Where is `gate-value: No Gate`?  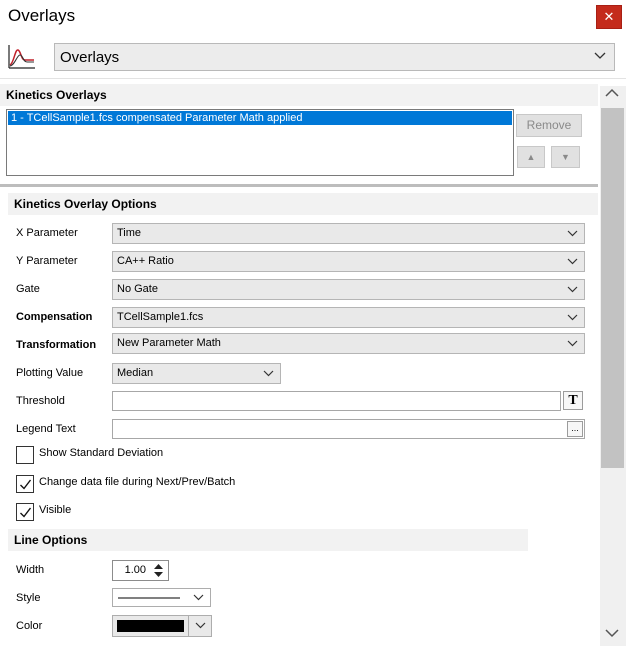 gate-value: No Gate is located at coordinates (137, 289).